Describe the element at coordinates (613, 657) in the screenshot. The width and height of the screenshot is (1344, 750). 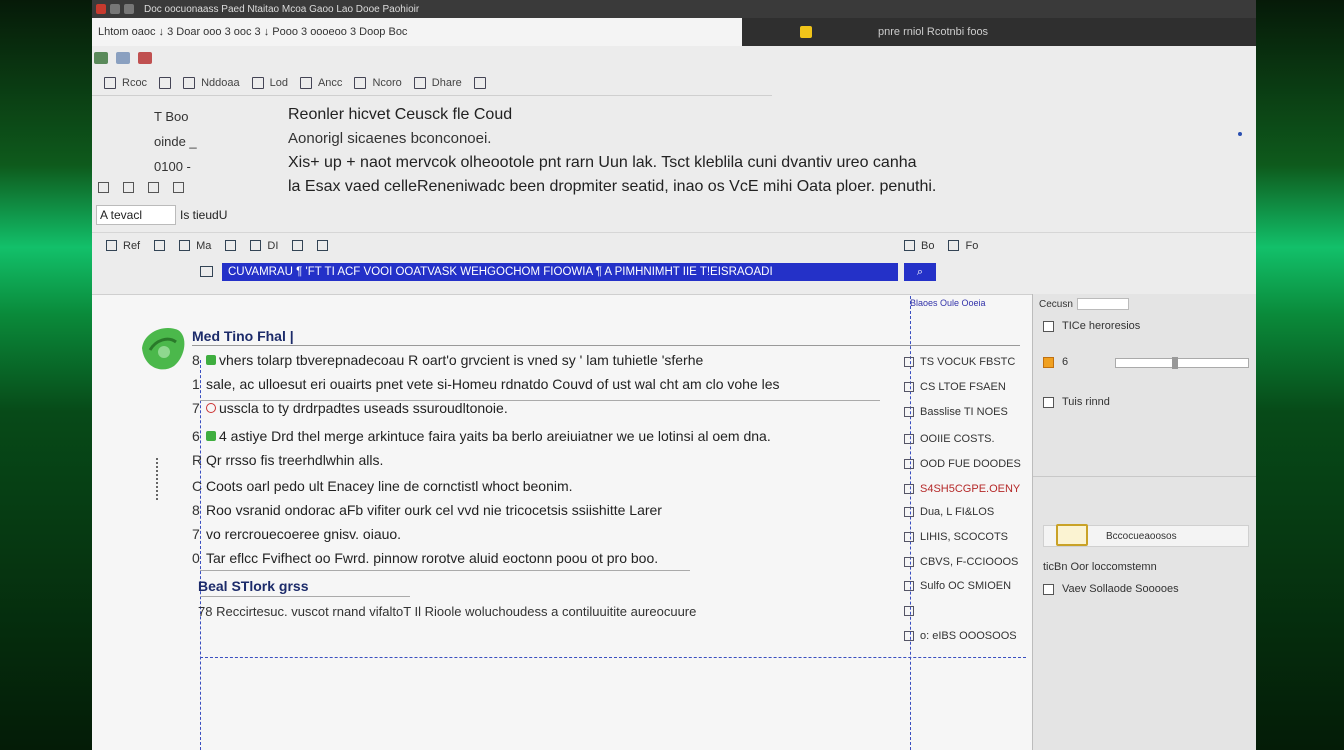
I see `page-margin-bottom` at that location.